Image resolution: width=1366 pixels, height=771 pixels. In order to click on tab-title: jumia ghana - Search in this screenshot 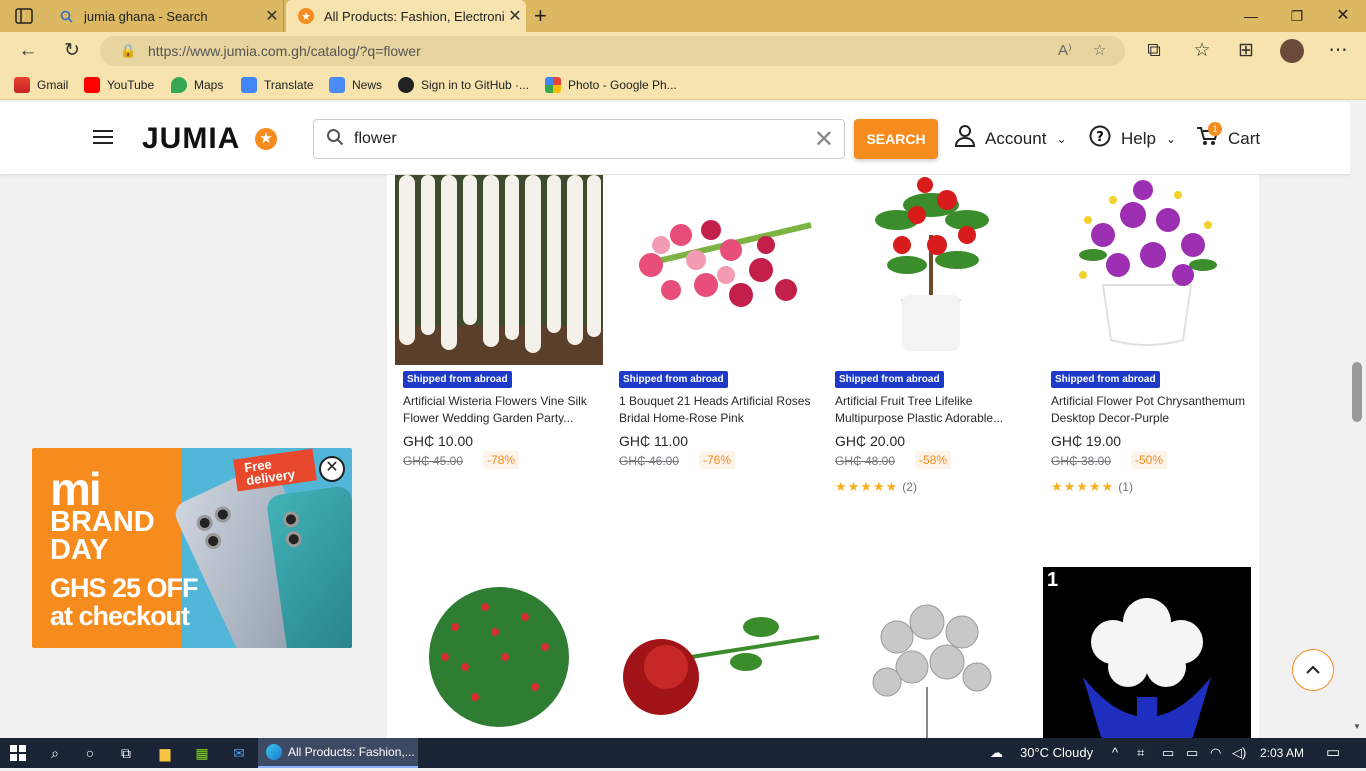, I will do `click(146, 16)`.